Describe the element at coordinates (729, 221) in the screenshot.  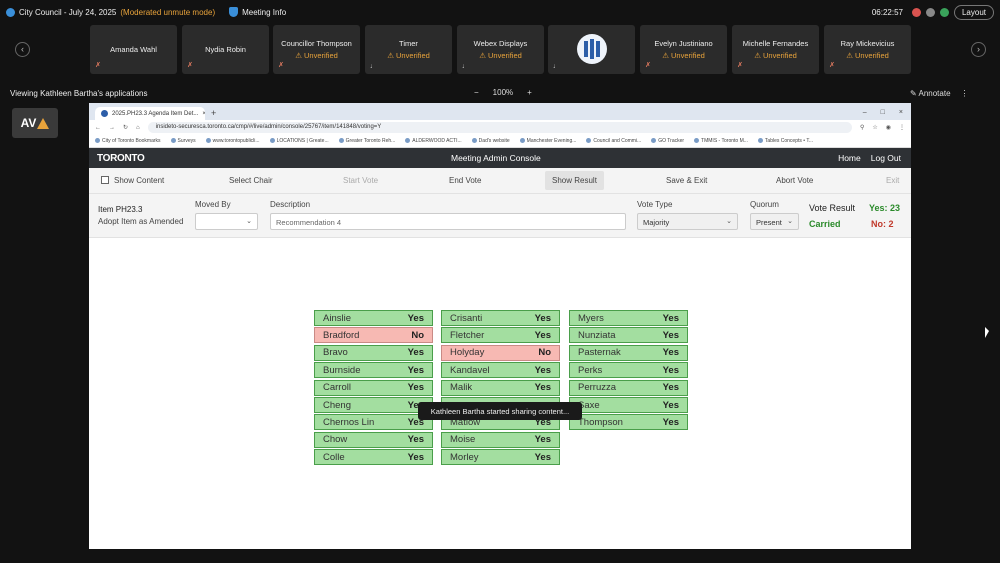
I see `chevron-down-icon: ⌄` at that location.